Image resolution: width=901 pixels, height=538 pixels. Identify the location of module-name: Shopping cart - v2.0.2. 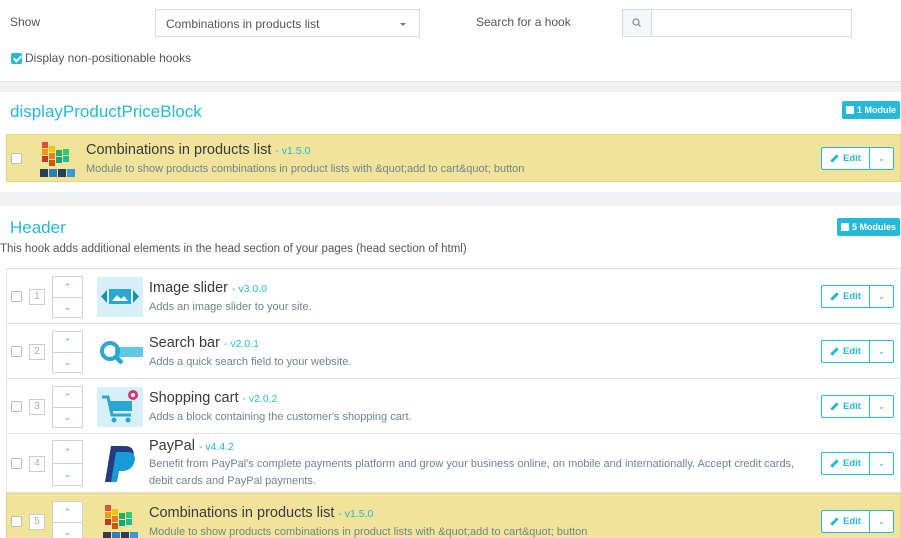
(213, 398).